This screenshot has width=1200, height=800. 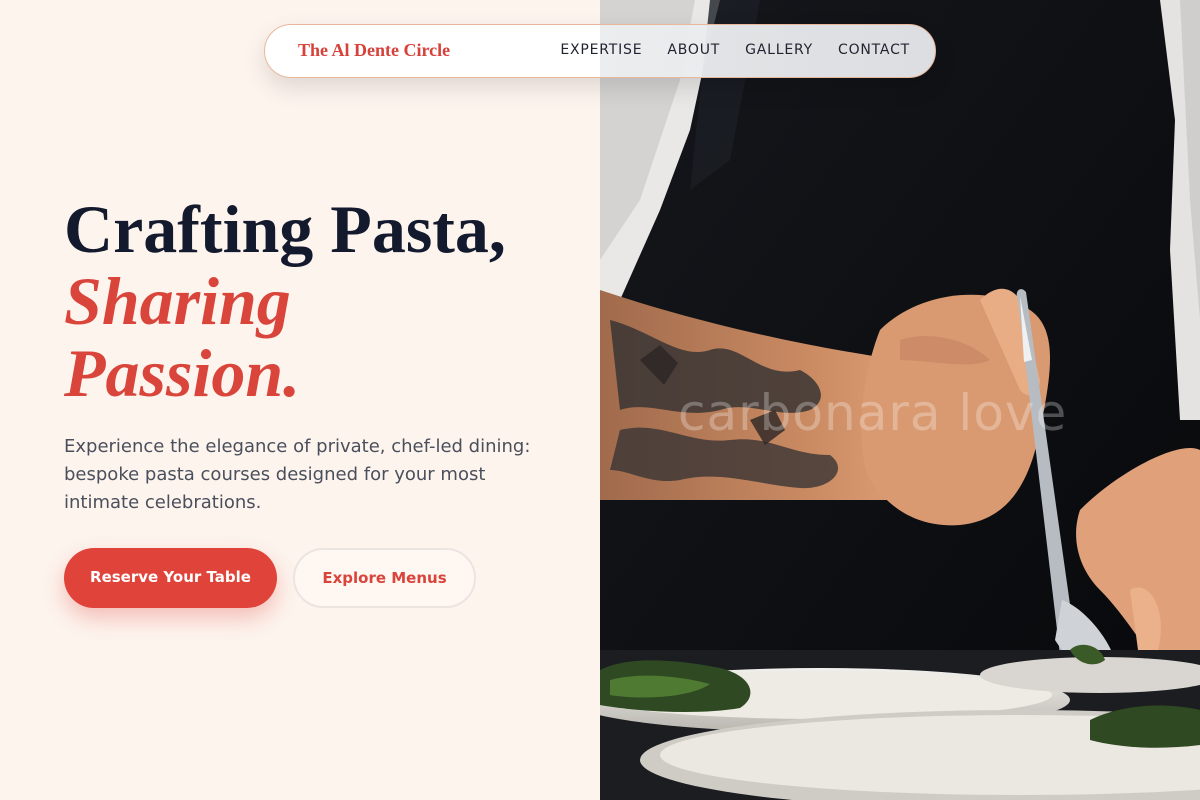 I want to click on headline-accent-line-1: Sharing, so click(x=177, y=301).